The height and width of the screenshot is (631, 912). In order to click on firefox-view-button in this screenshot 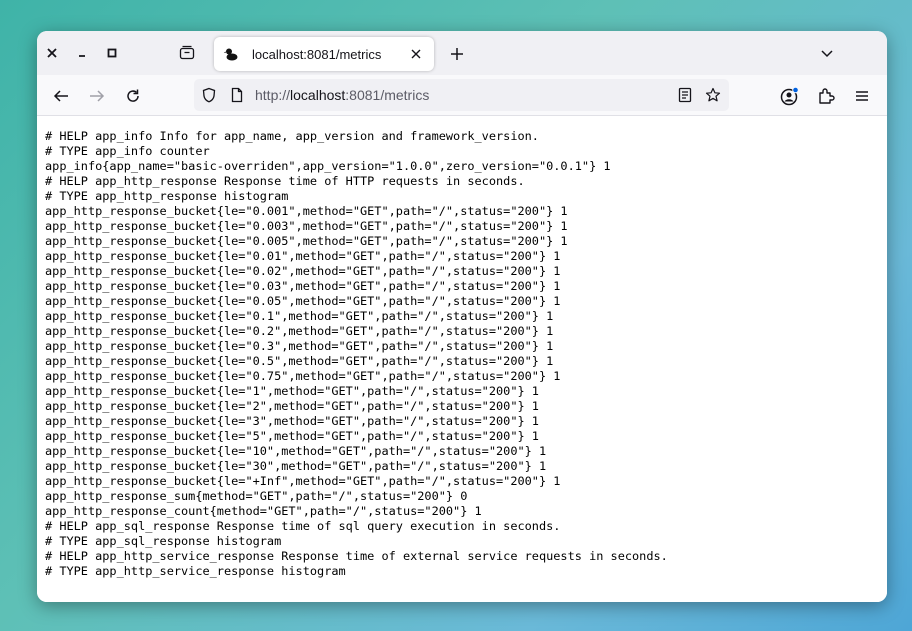, I will do `click(187, 53)`.